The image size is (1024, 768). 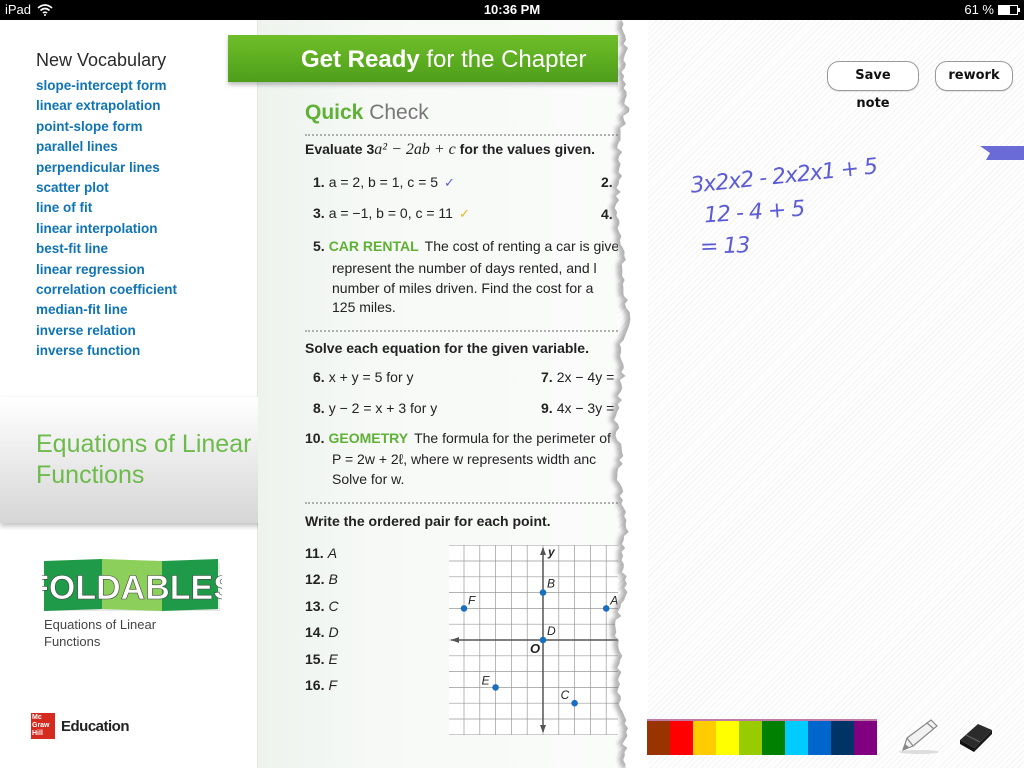 What do you see at coordinates (534, 640) in the screenshot?
I see `coordinate-graph: yOABCDEF` at bounding box center [534, 640].